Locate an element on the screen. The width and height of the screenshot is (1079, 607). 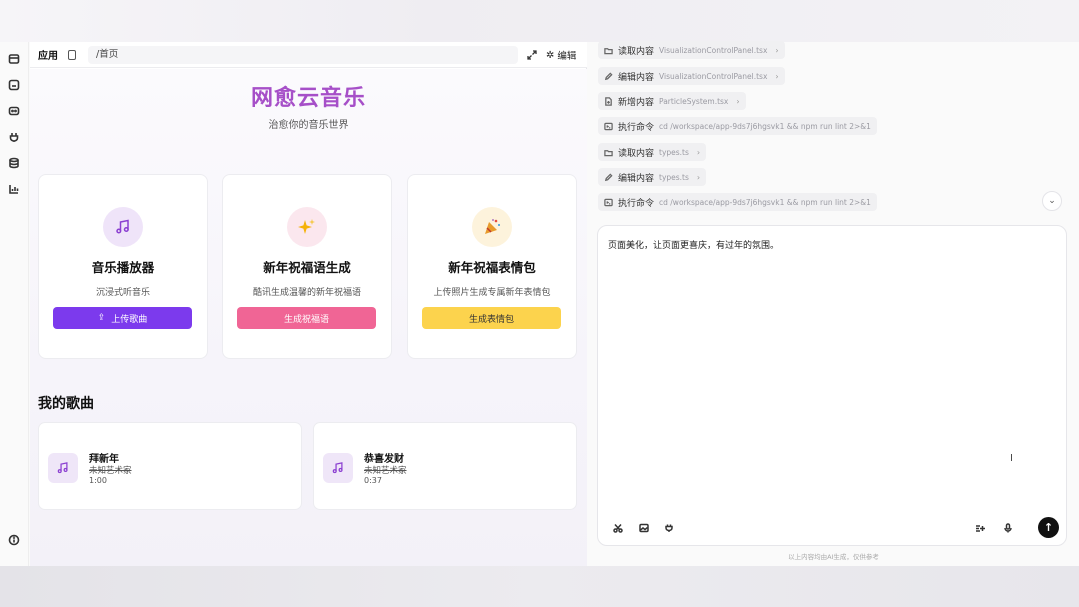
feature-title: 新年祝福表情包 is located at coordinates (492, 267).